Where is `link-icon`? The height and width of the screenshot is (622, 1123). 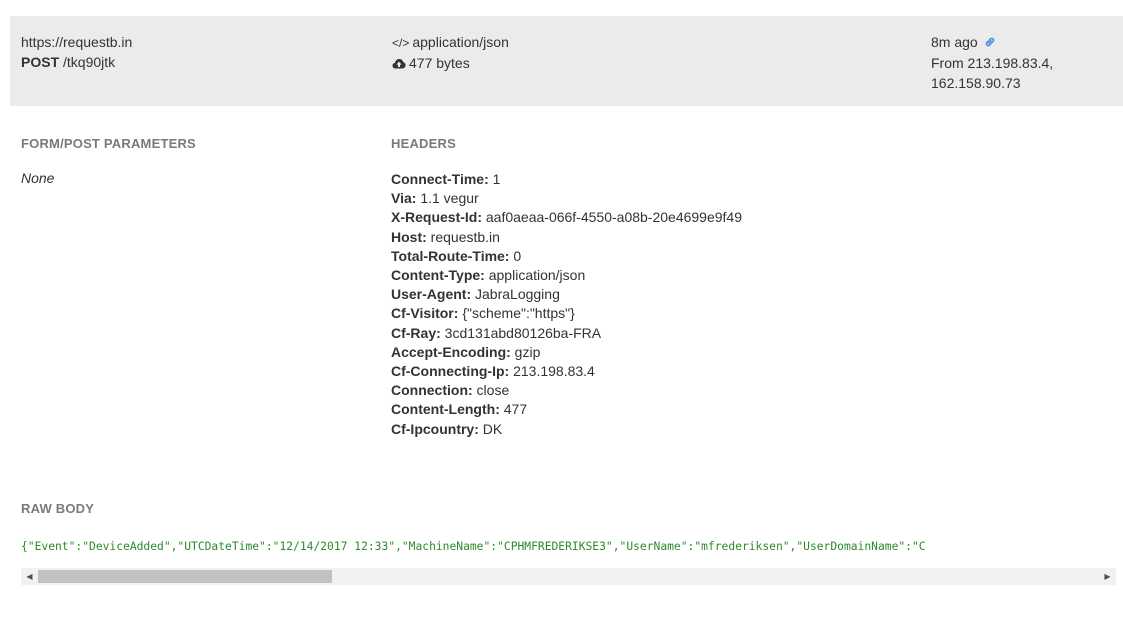
link-icon is located at coordinates (989, 42).